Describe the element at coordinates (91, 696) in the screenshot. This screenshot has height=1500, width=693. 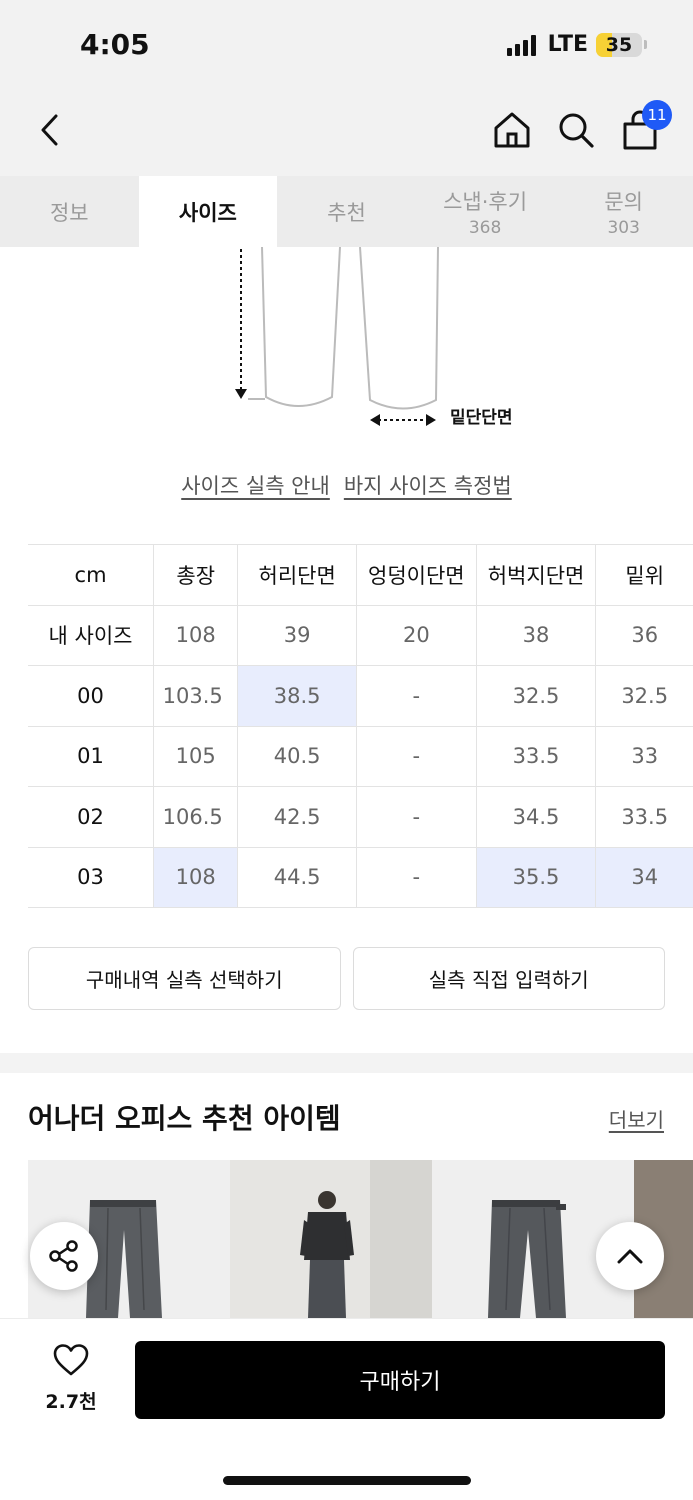
I see `row-header: 00` at that location.